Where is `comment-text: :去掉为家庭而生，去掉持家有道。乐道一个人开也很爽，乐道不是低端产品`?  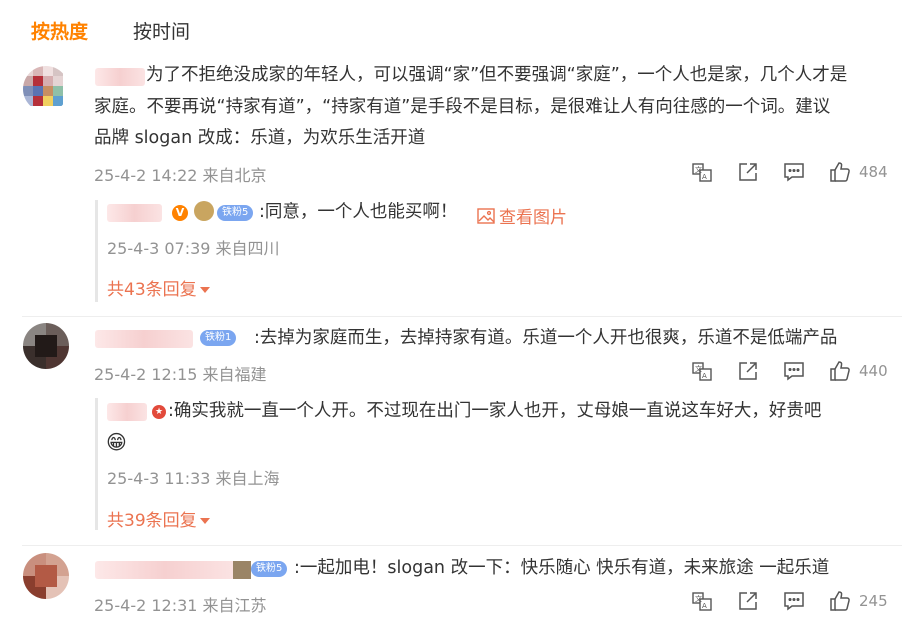 comment-text: :去掉为家庭而生，去掉持家有道。乐道一个人开也很爽，乐道不是低端产品 is located at coordinates (546, 338).